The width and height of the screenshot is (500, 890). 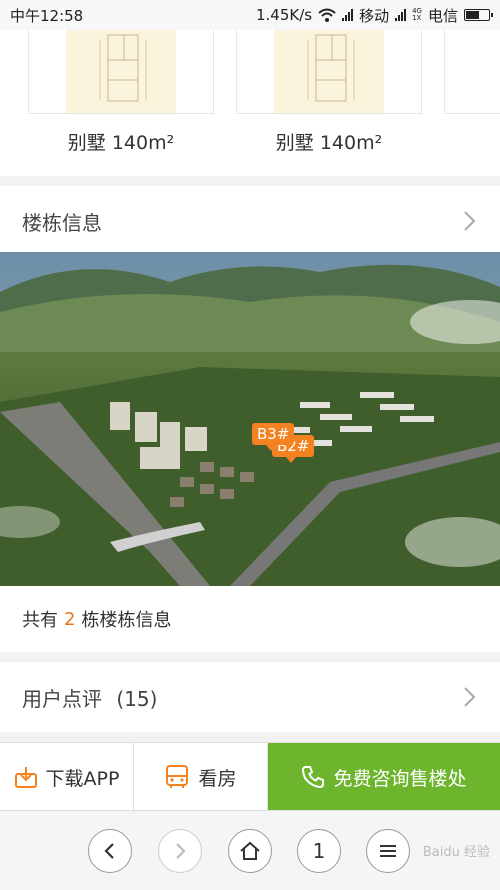 I want to click on carrier-1: 移动, so click(x=374, y=15).